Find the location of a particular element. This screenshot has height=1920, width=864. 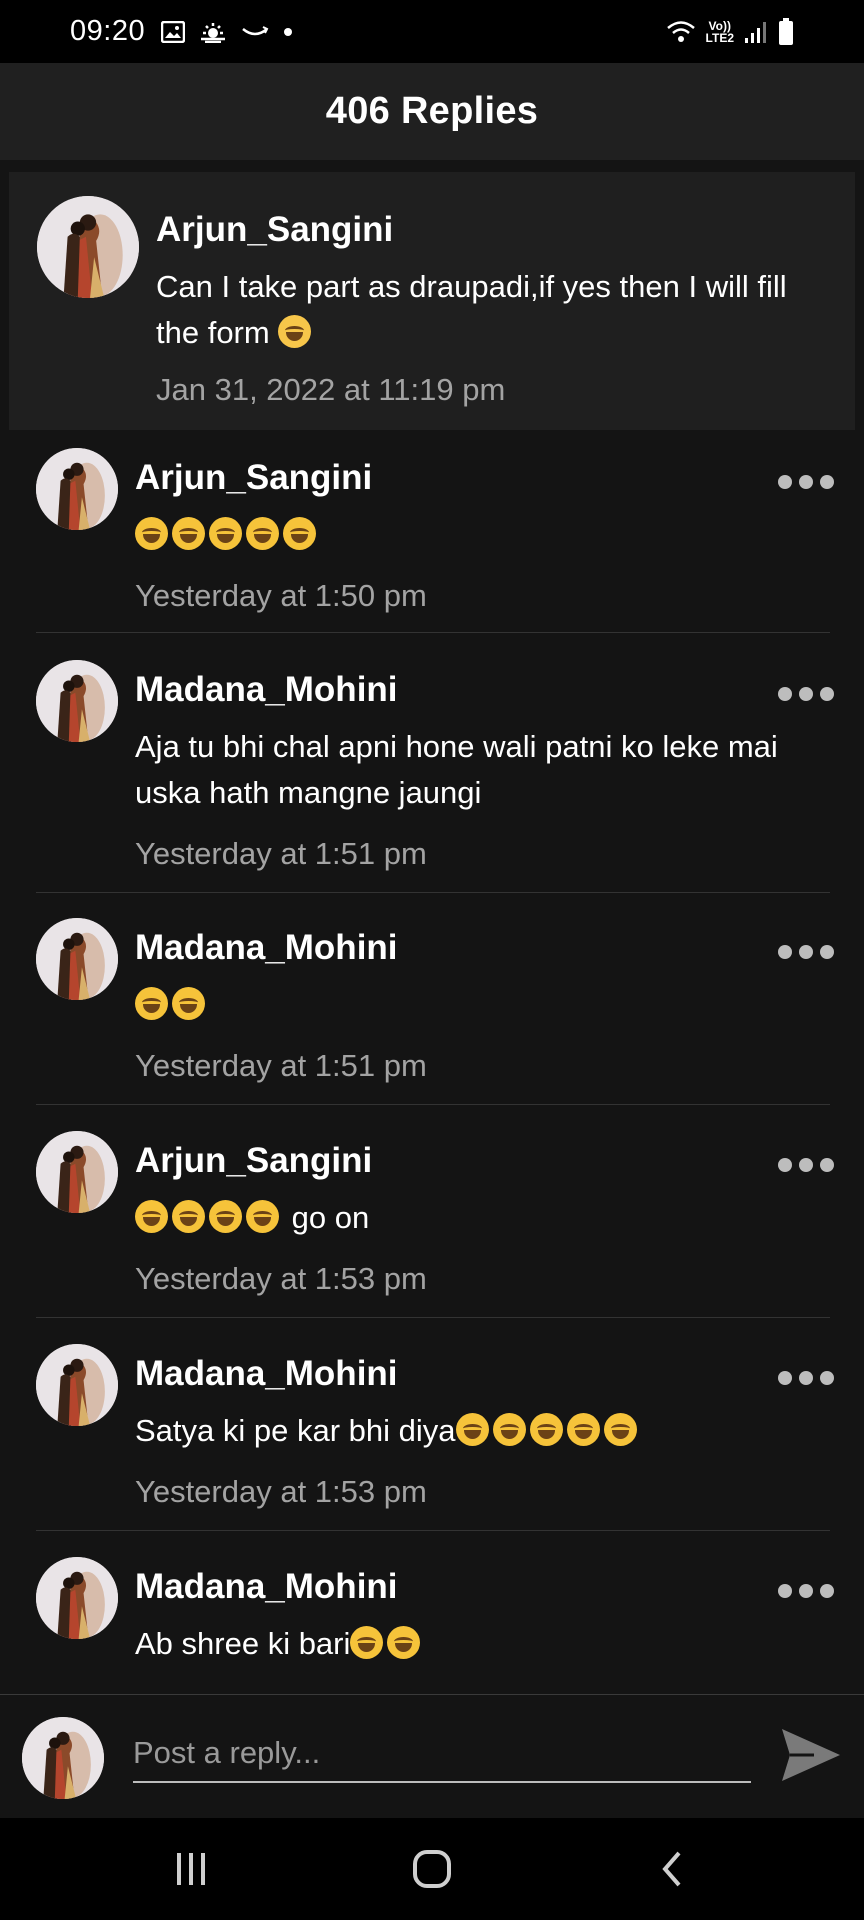

reply-text: go on is located at coordinates (485, 1218).